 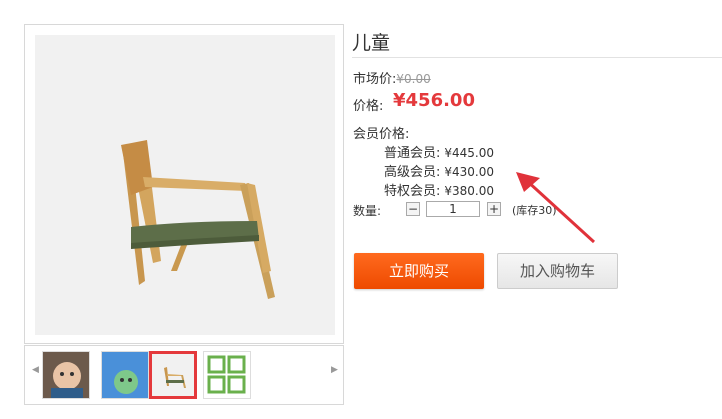 I want to click on child-photo-image, so click(x=66, y=375).